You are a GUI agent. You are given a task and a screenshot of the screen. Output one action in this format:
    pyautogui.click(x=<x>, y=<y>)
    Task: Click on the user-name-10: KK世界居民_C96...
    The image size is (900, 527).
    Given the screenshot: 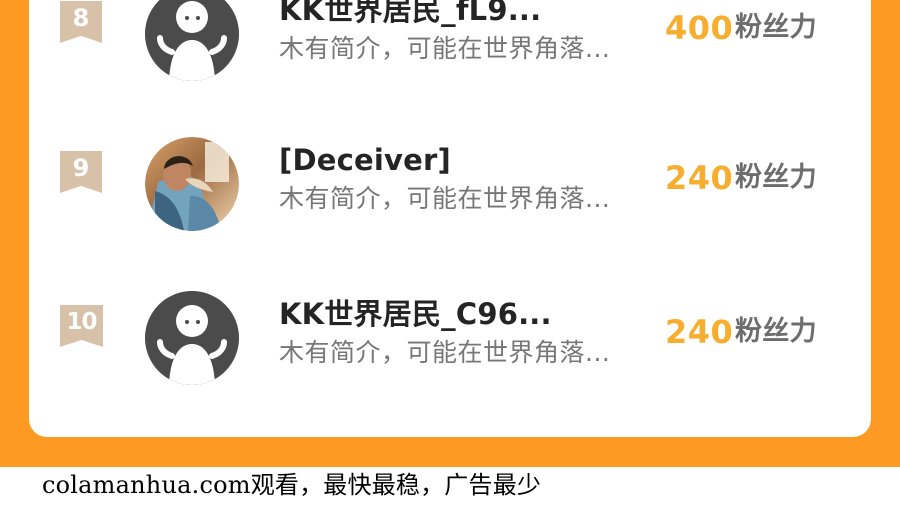 What is the action you would take?
    pyautogui.click(x=464, y=315)
    